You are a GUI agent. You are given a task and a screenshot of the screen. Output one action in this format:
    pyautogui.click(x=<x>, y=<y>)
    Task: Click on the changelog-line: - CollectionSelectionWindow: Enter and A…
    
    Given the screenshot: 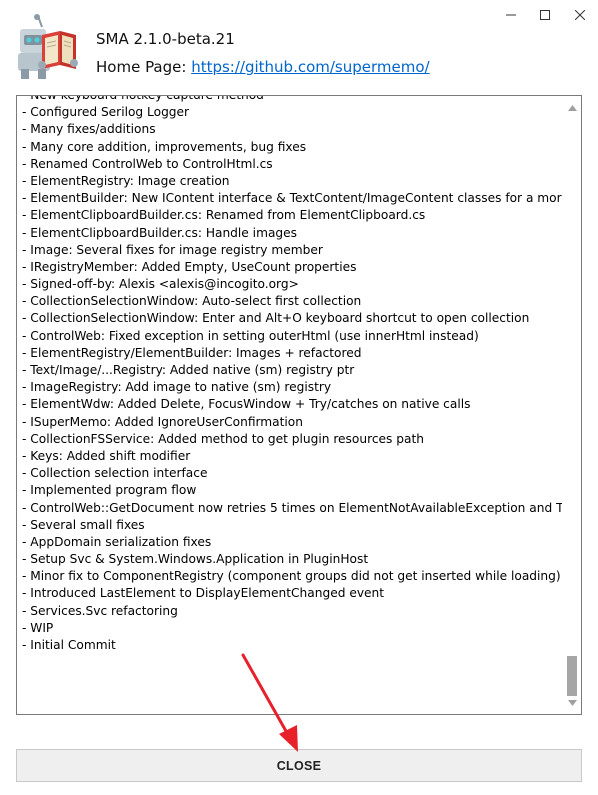 What is the action you would take?
    pyautogui.click(x=276, y=318)
    